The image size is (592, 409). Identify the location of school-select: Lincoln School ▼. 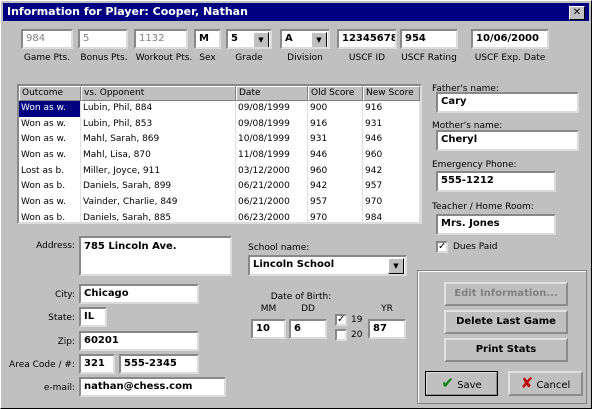
(327, 265).